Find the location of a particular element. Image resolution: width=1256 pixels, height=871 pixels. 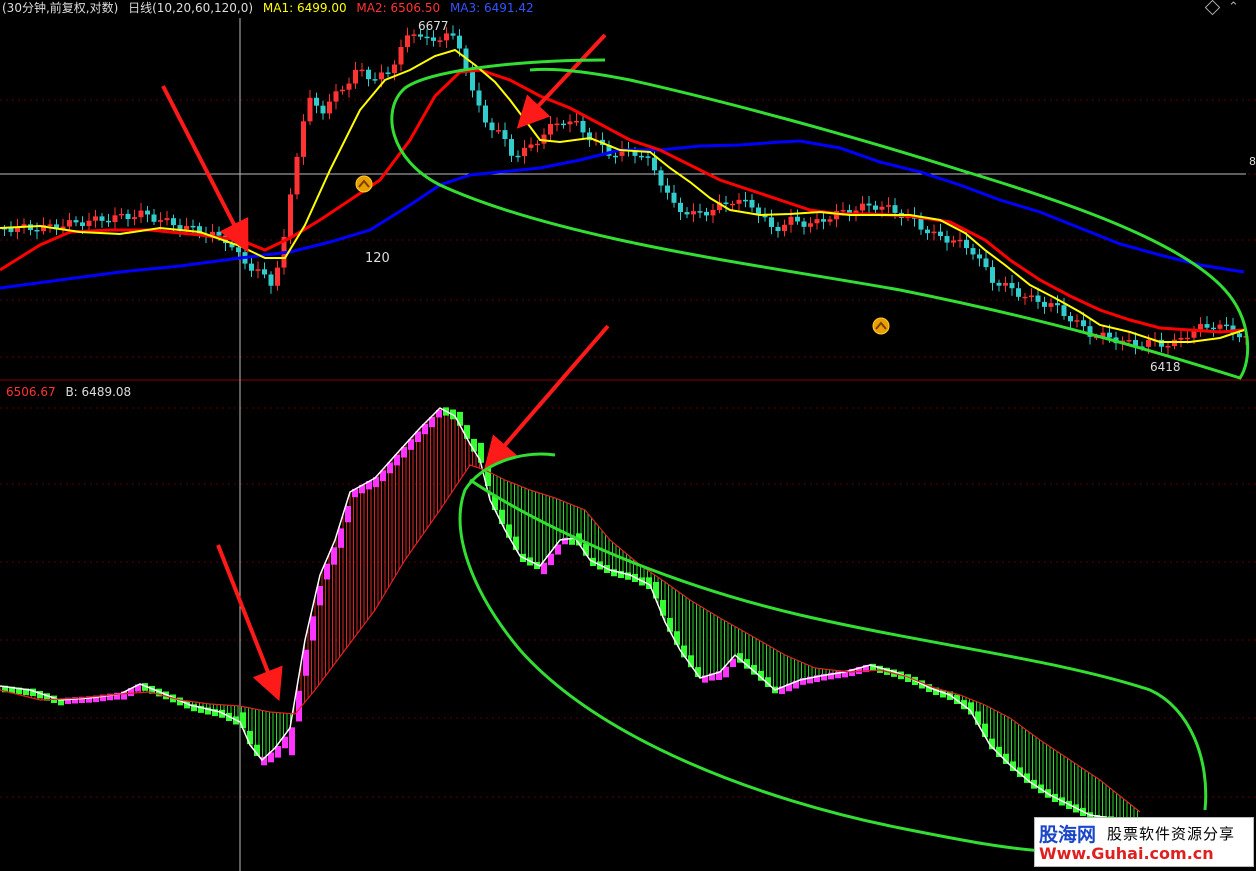

ma3-label: MA3: 6491.42 is located at coordinates (491, 8).